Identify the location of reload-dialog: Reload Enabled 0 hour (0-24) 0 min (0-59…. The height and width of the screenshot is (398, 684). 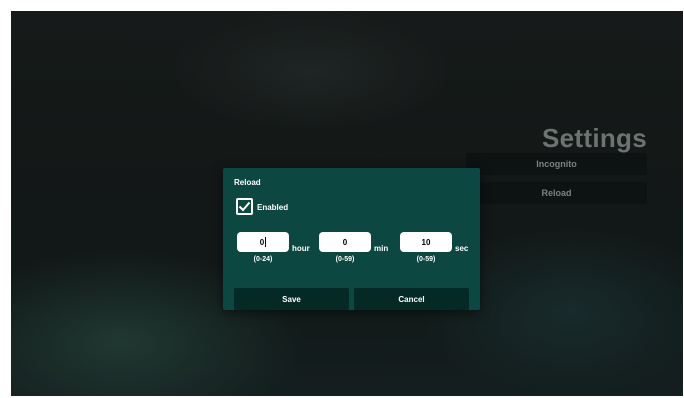
(351, 239).